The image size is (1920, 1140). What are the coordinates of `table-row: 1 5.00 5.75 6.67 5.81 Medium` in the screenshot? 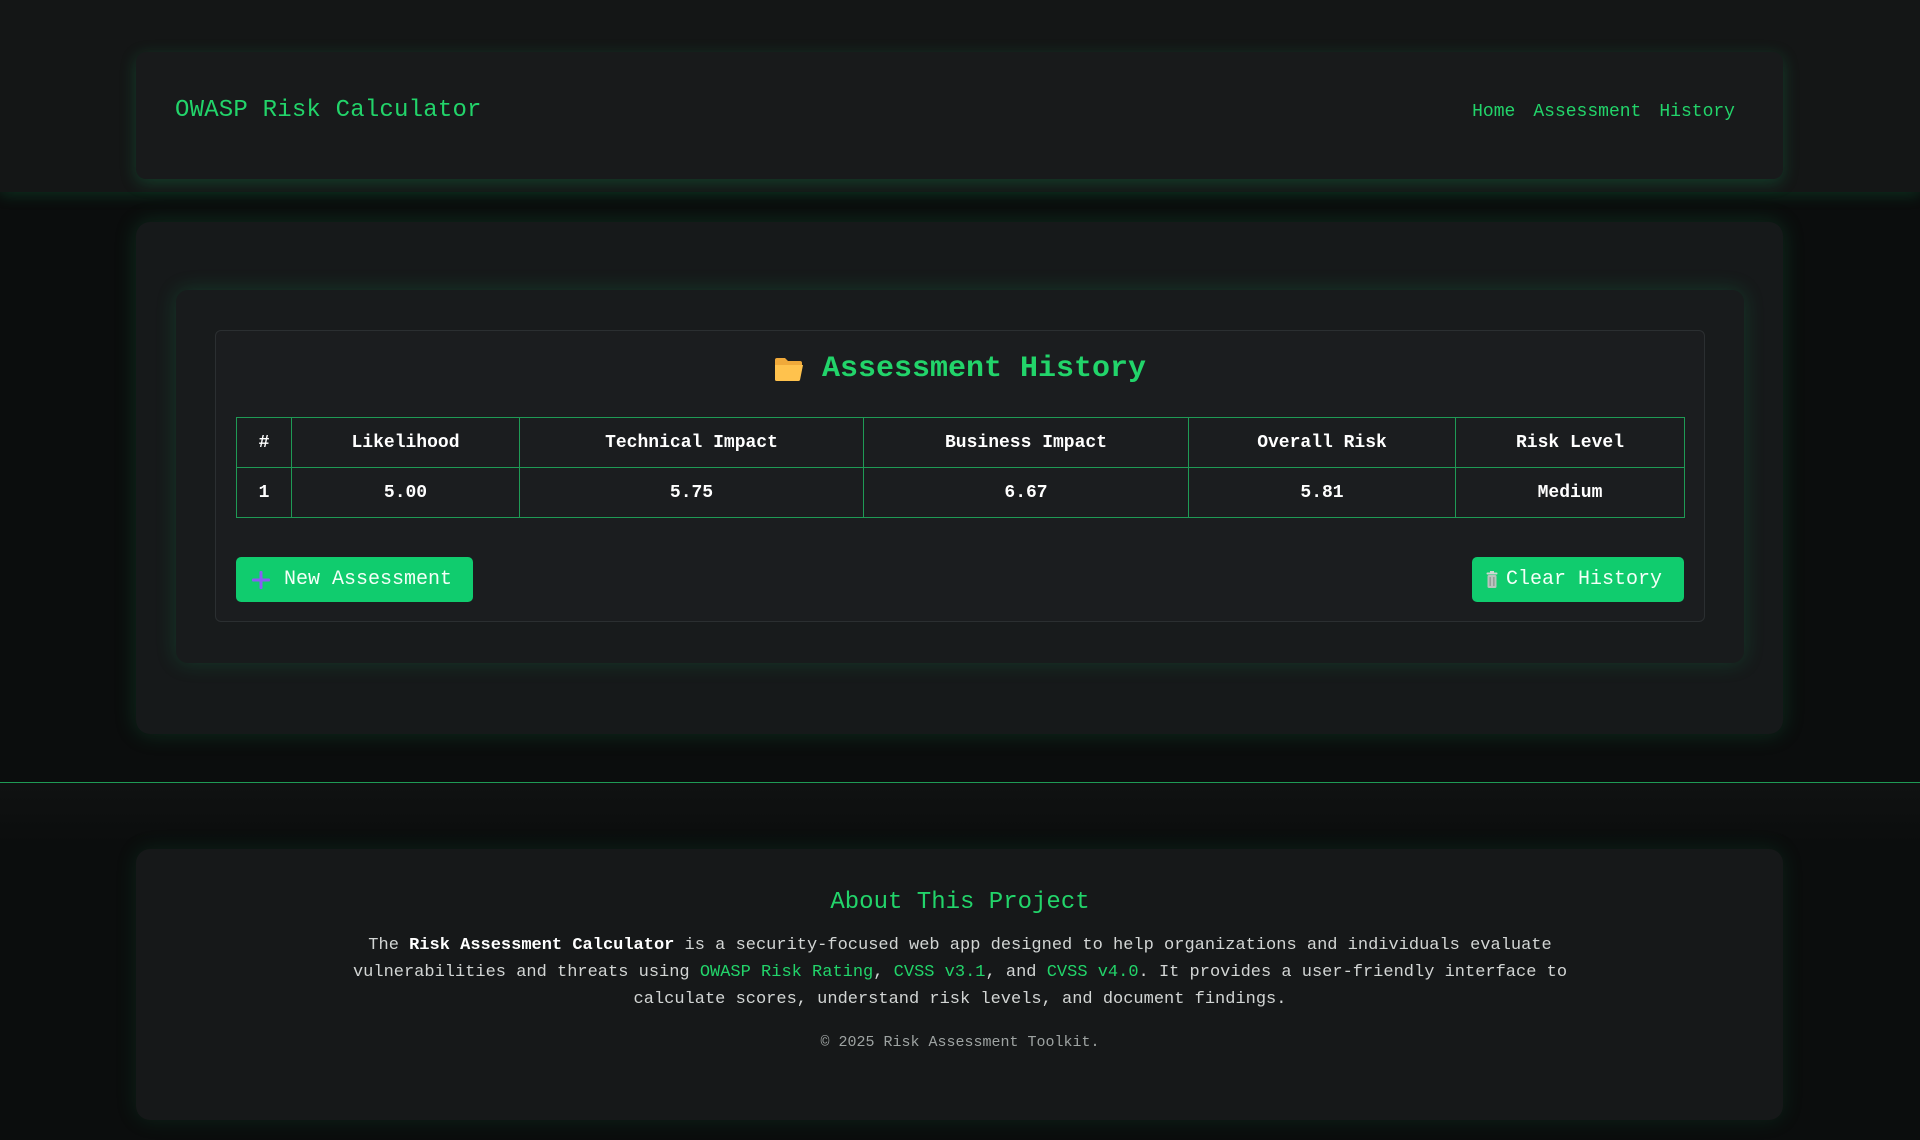 It's located at (960, 492).